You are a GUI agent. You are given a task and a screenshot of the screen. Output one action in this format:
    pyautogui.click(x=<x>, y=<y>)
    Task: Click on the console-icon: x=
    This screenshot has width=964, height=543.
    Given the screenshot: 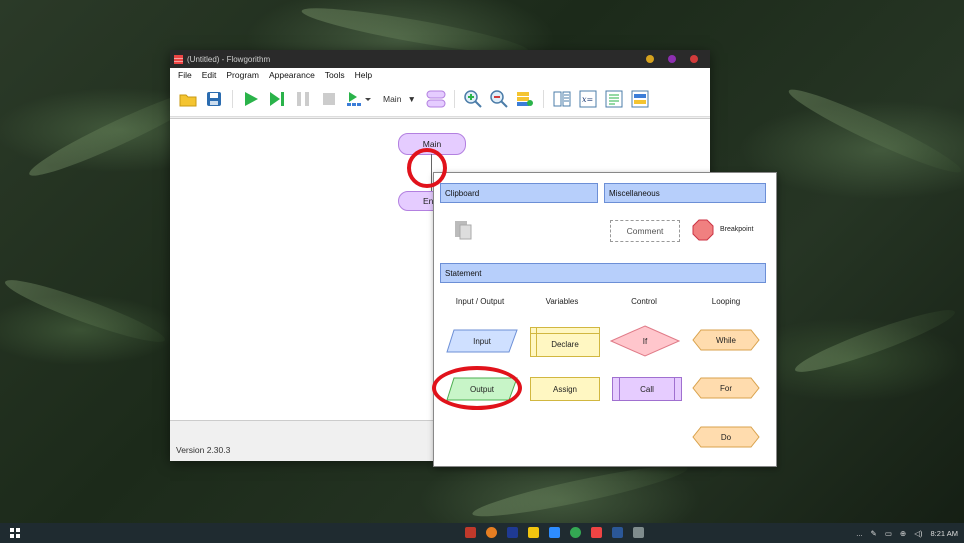 What is the action you would take?
    pyautogui.click(x=588, y=99)
    